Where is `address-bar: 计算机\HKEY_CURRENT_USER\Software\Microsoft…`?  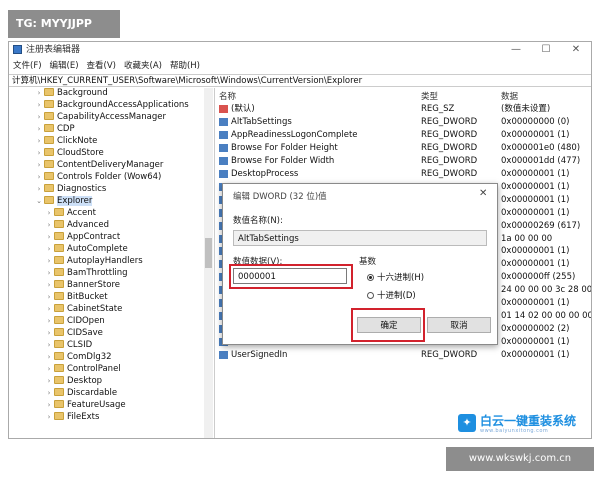
address-bar: 计算机\HKEY_CURRENT_USER\Software\Microsoft… is located at coordinates (300, 80).